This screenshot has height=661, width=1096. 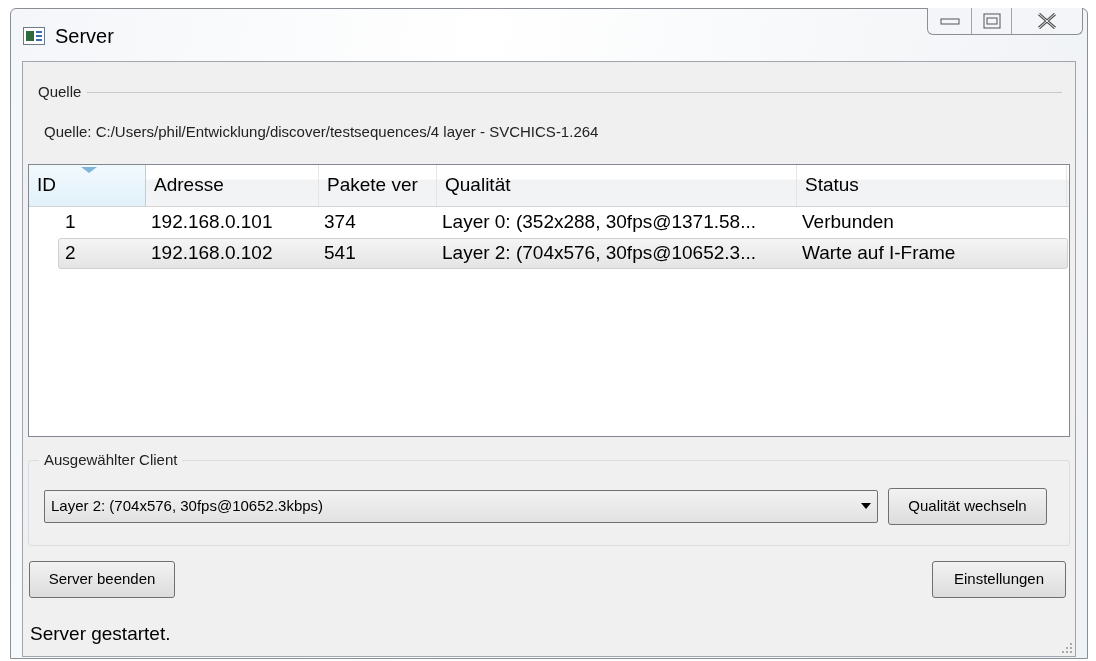 I want to click on table-cell-text: 374, so click(x=340, y=222).